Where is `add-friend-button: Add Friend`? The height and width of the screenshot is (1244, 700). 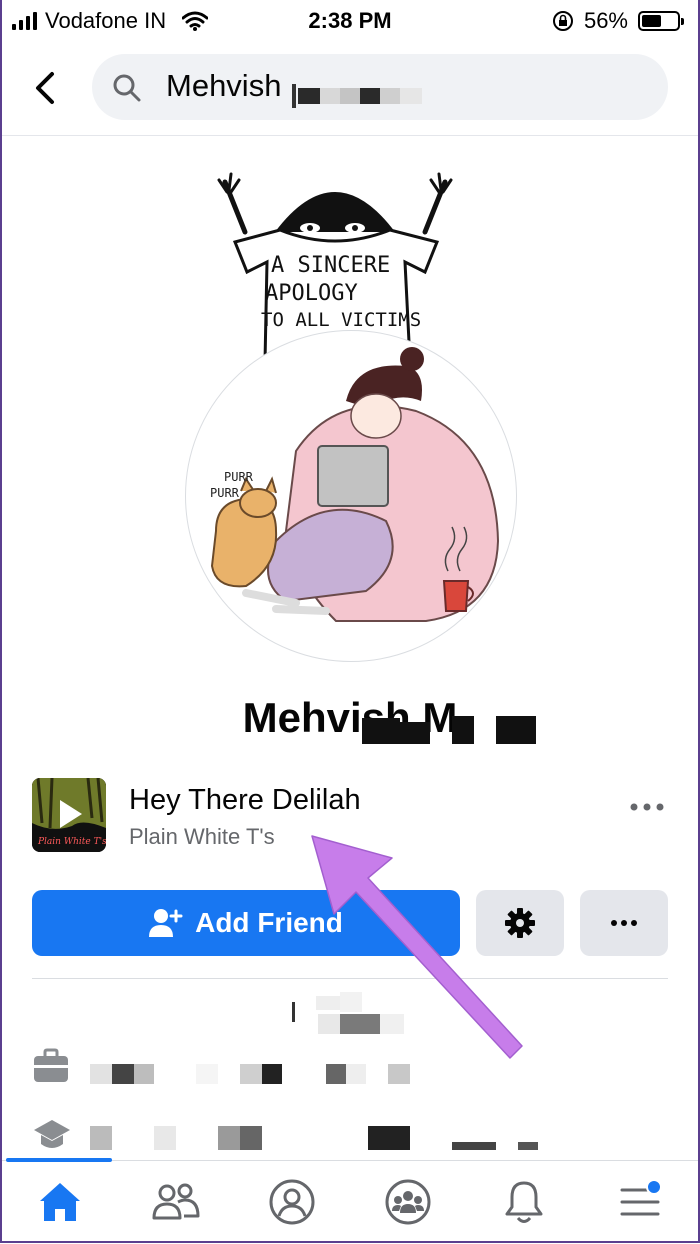
add-friend-button: Add Friend is located at coordinates (246, 923).